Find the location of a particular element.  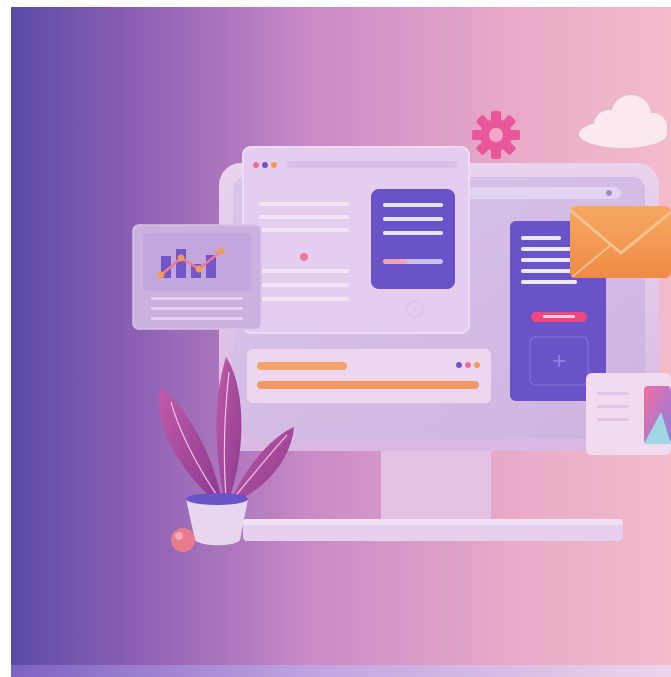

photo-card-icon is located at coordinates (628, 414).